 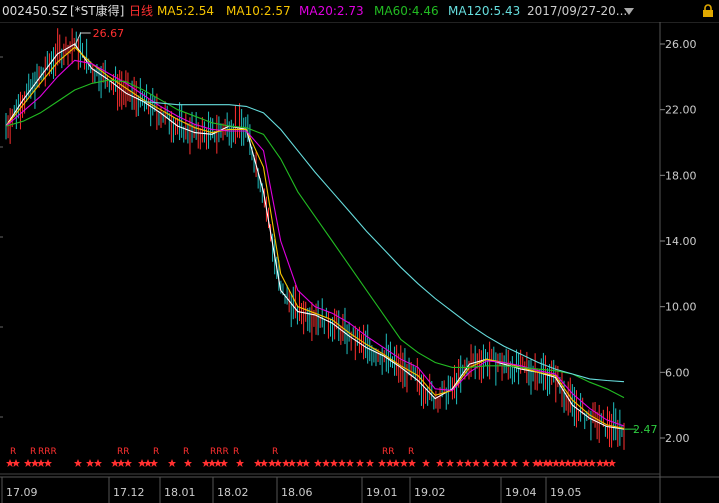 I want to click on x-tick-label: 17.09, so click(x=22, y=492).